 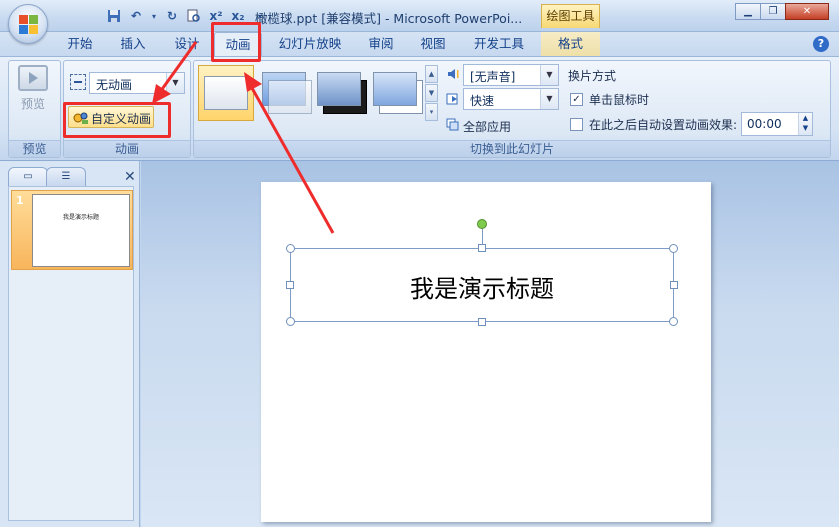 I want to click on preview-group-label: 预览, so click(x=34, y=148).